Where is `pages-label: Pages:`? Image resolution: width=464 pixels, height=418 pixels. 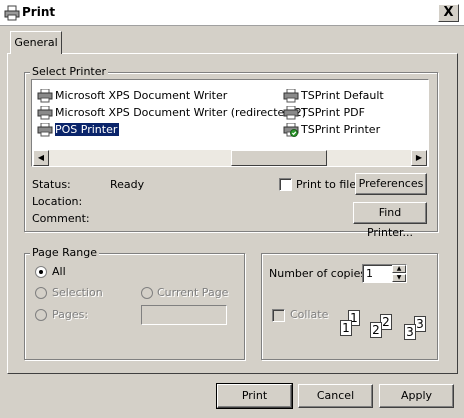 pages-label: Pages: is located at coordinates (70, 314).